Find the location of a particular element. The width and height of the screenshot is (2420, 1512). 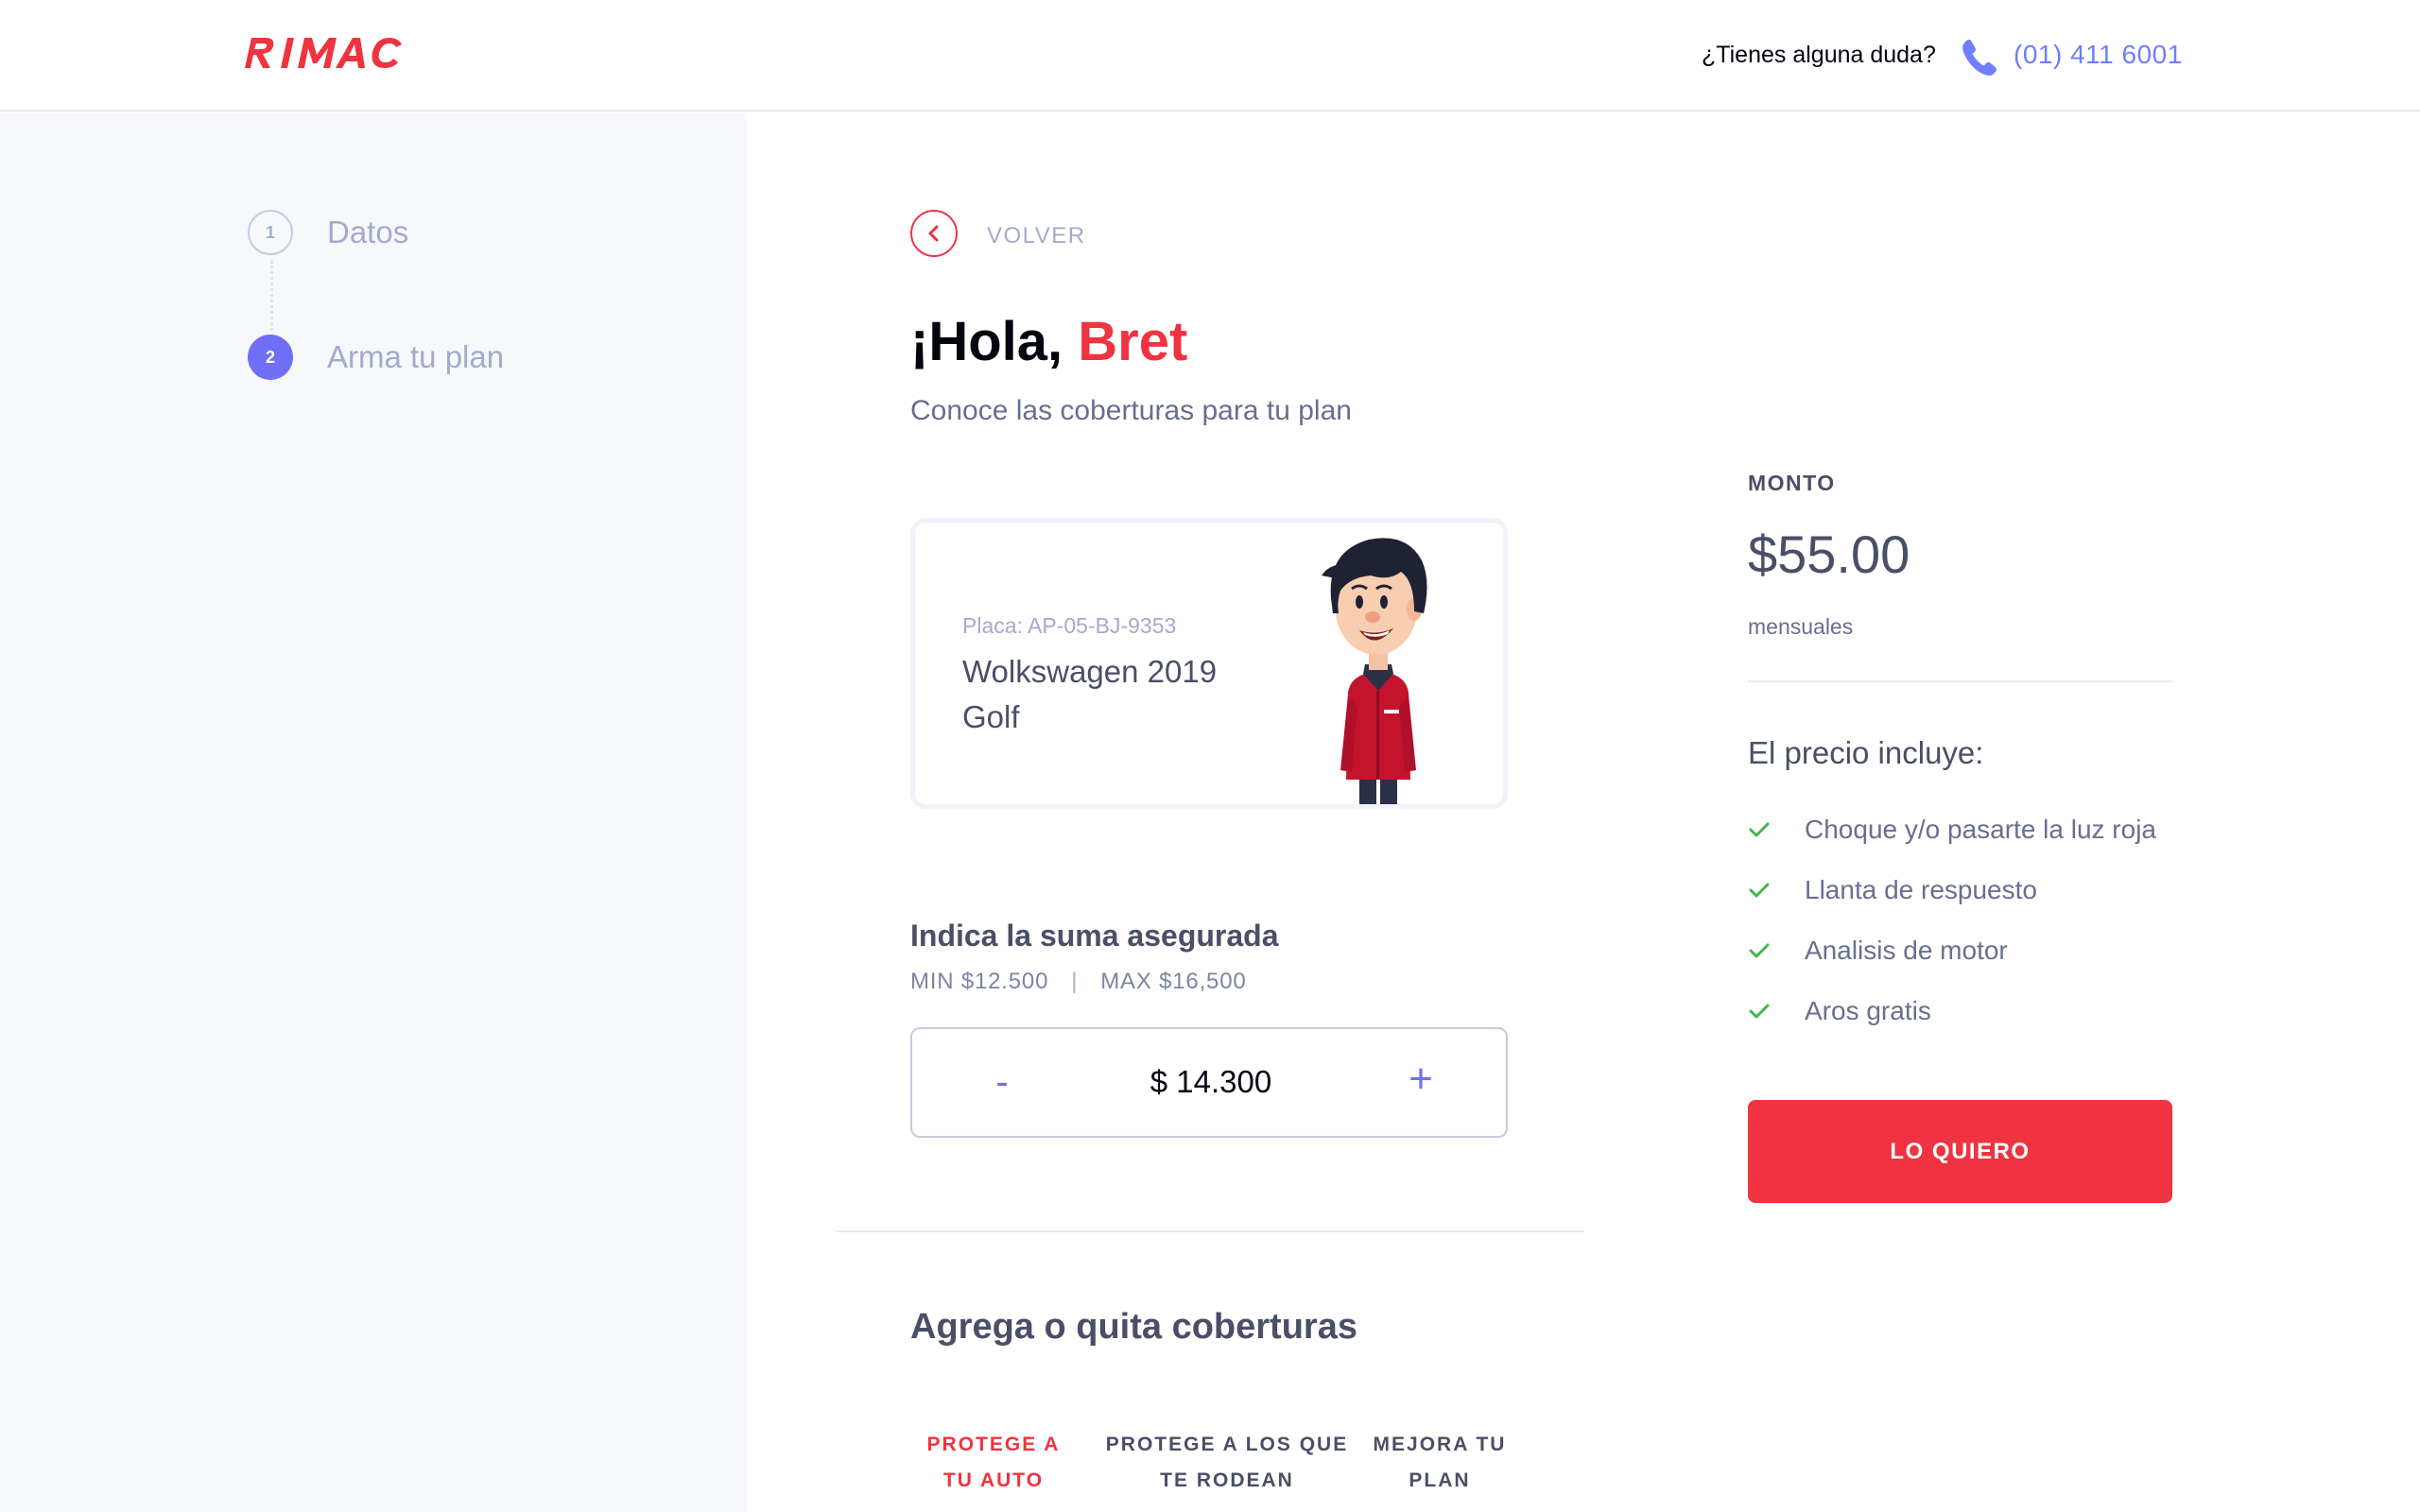

list-item: Llanta de respuesto is located at coordinates (1965, 890).